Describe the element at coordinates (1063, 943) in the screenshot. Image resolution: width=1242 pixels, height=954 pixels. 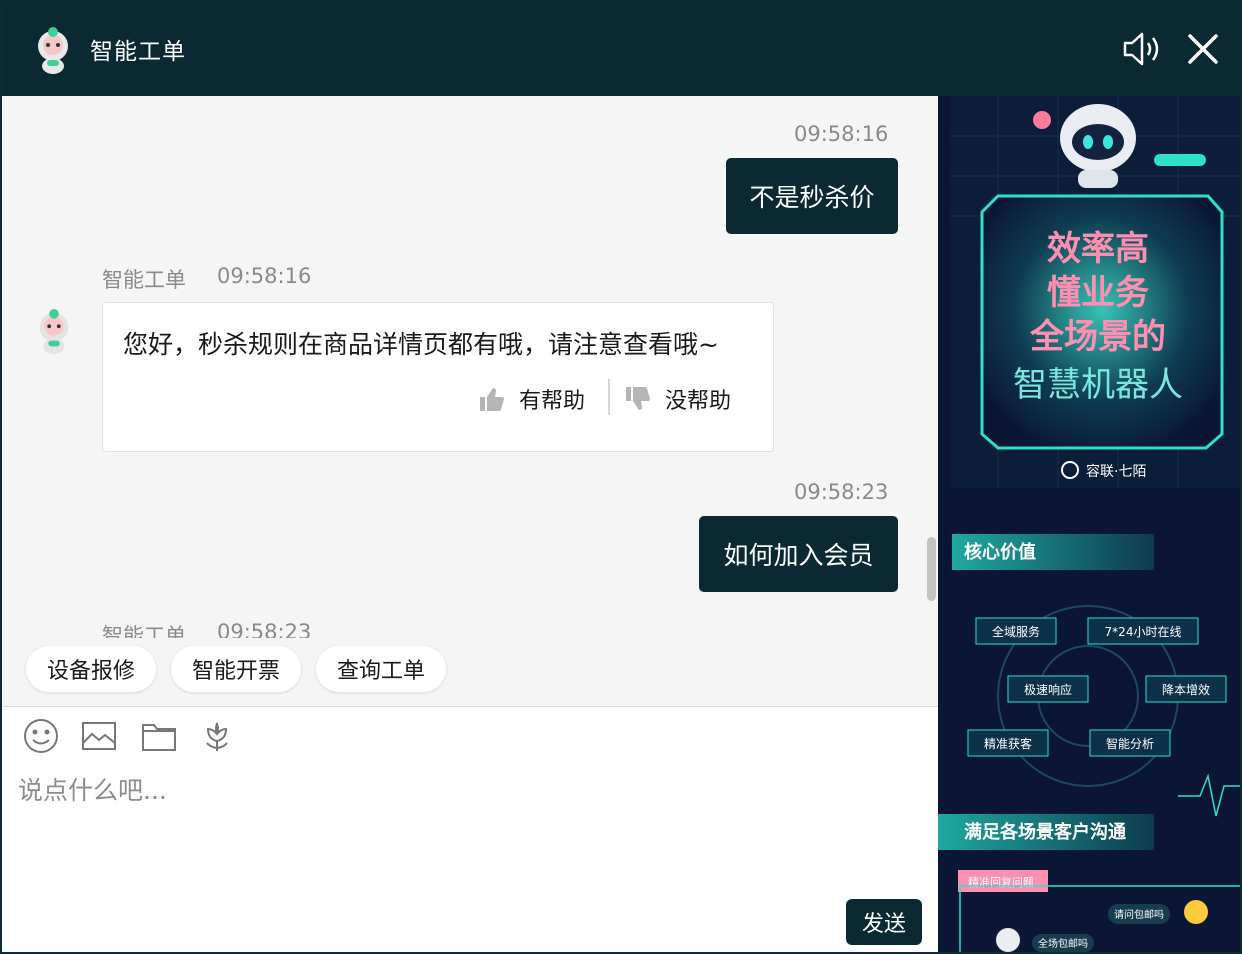
I see `banner-chip-2: 全场包邮吗` at that location.